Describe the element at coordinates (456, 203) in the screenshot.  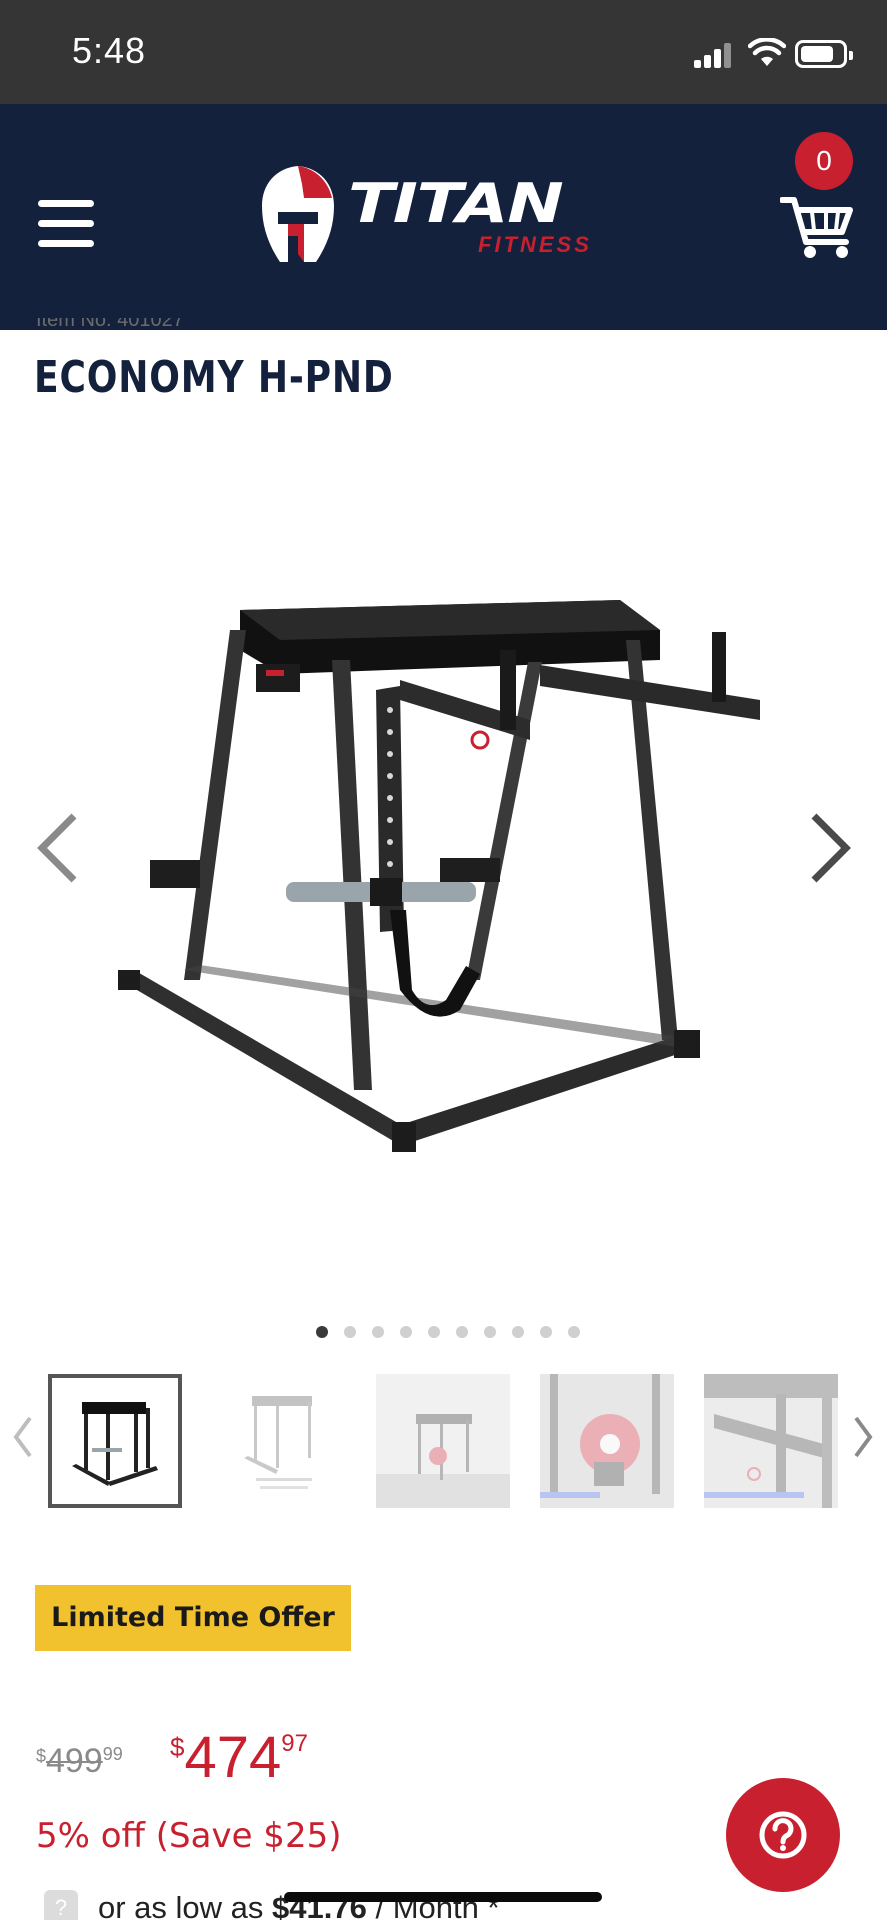
I see `logo-wordmark: TITAN` at that location.